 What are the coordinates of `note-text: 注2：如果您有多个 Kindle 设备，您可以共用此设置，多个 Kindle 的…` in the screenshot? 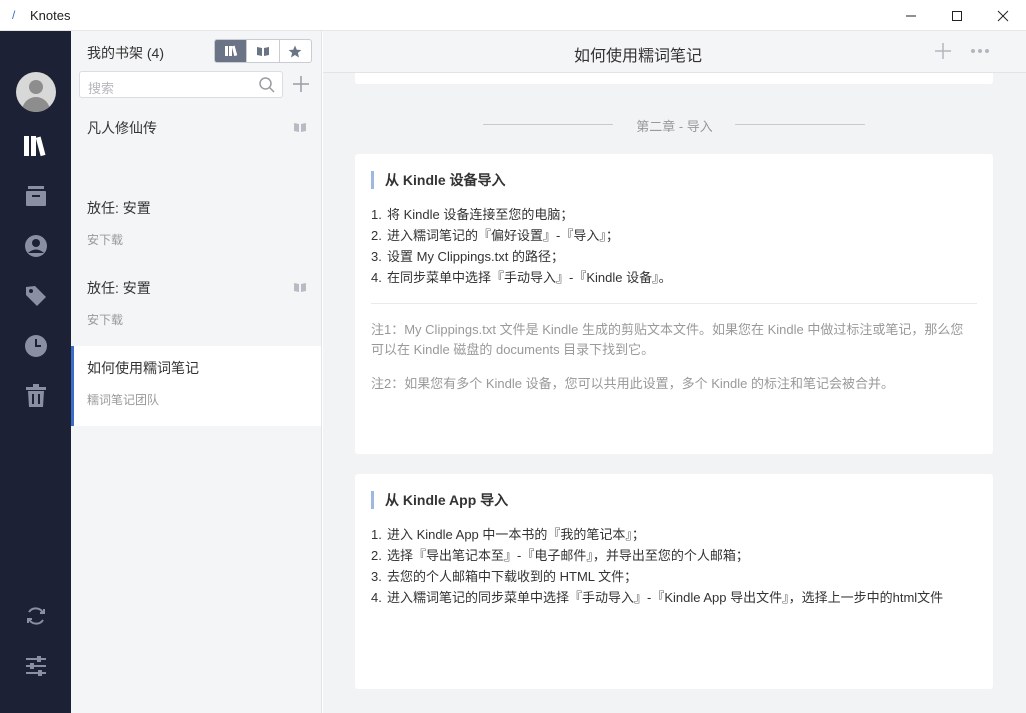 It's located at (632, 383).